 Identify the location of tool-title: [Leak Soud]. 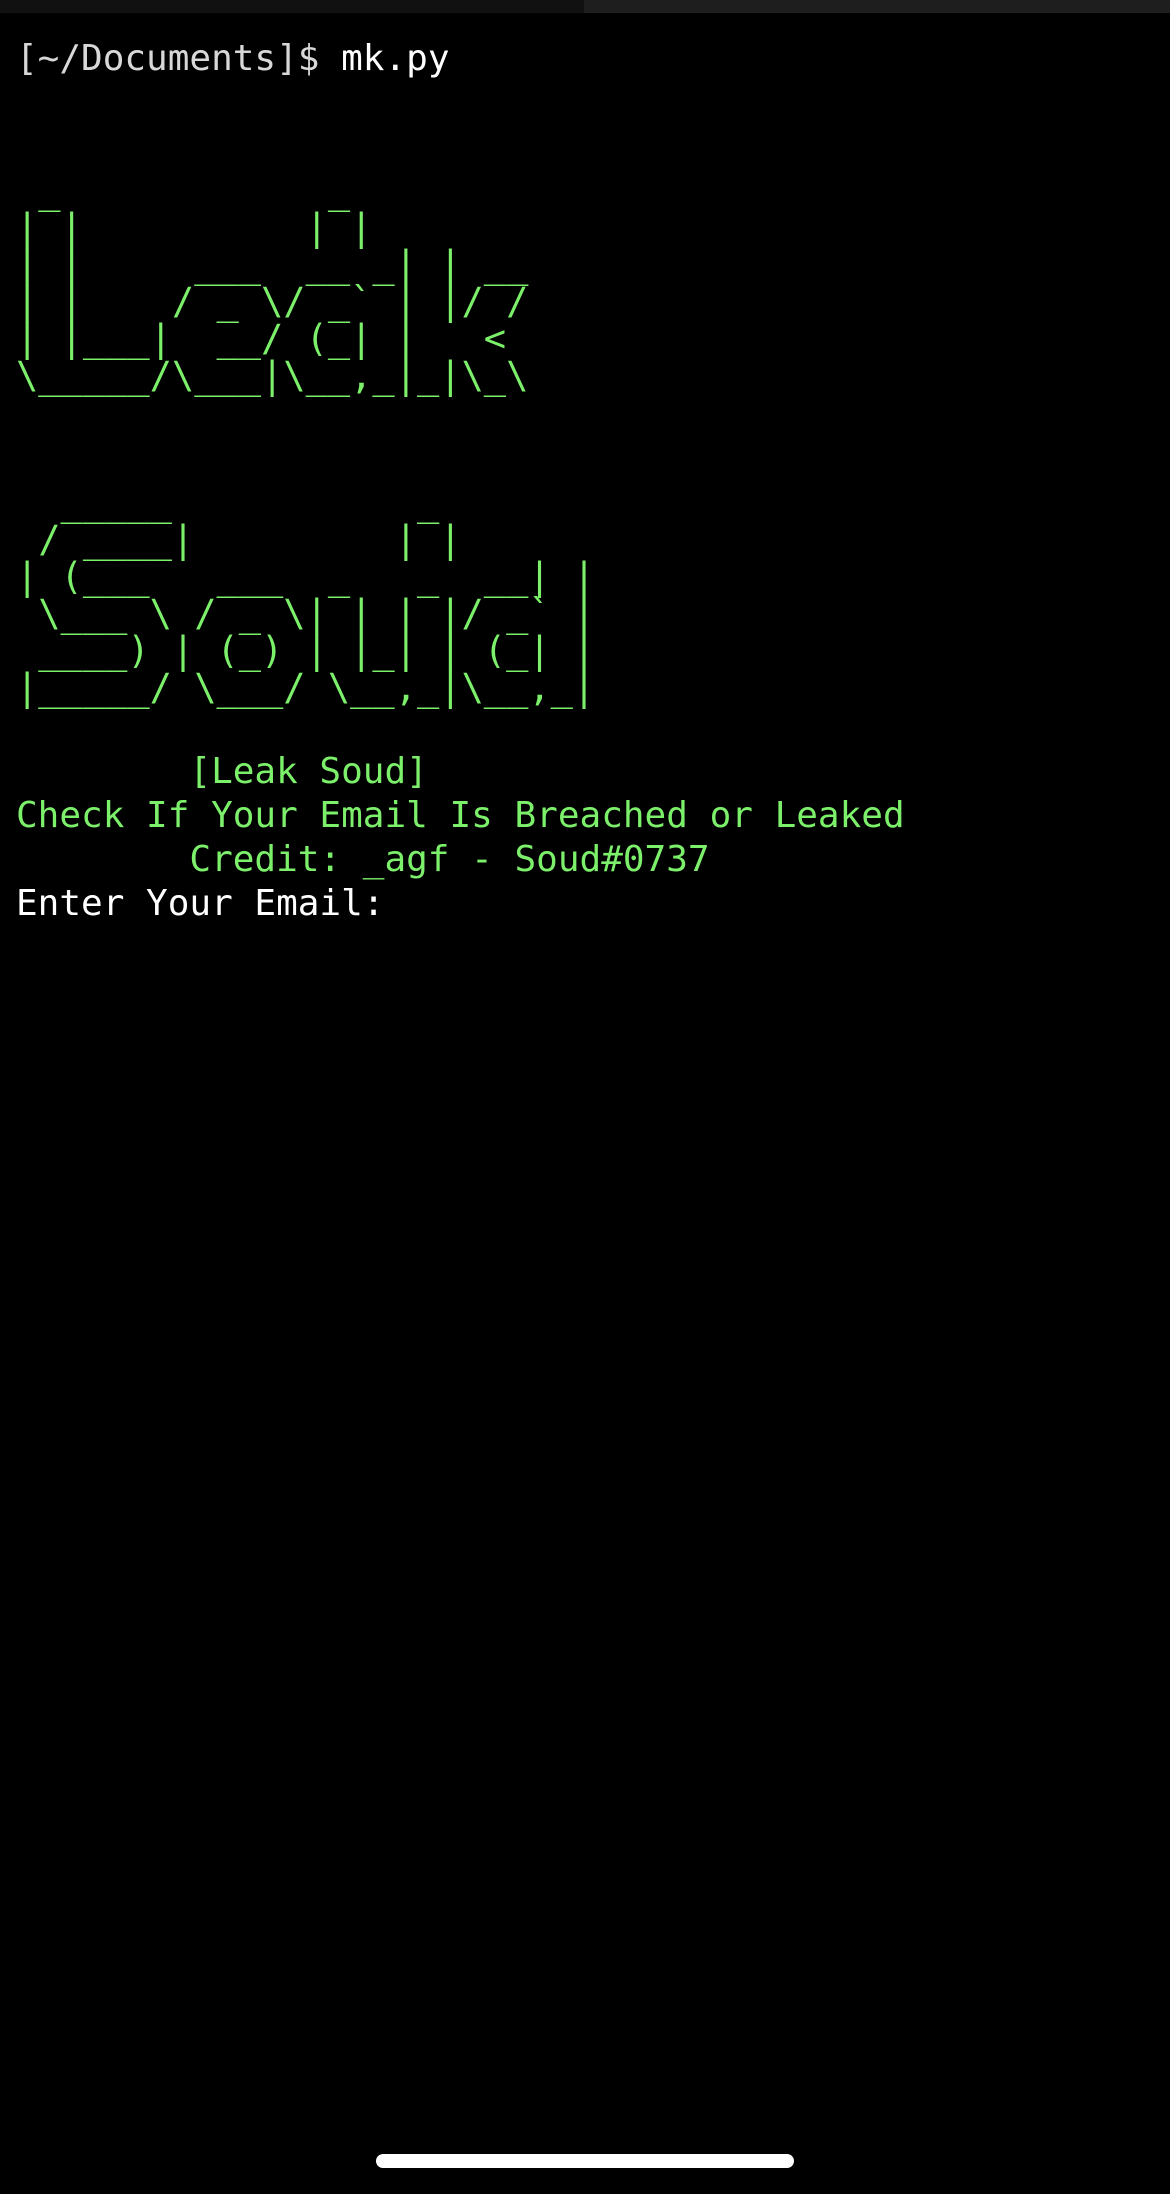
(222, 771).